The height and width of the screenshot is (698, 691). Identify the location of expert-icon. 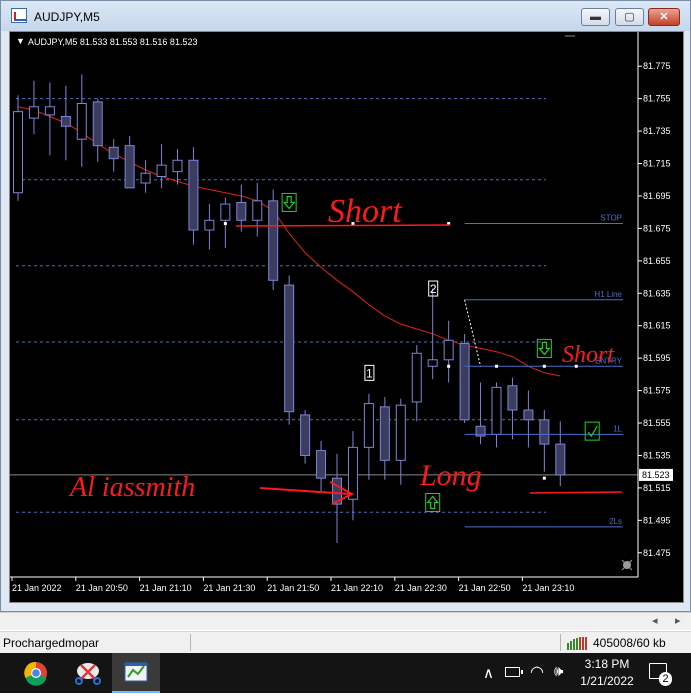
(627, 565).